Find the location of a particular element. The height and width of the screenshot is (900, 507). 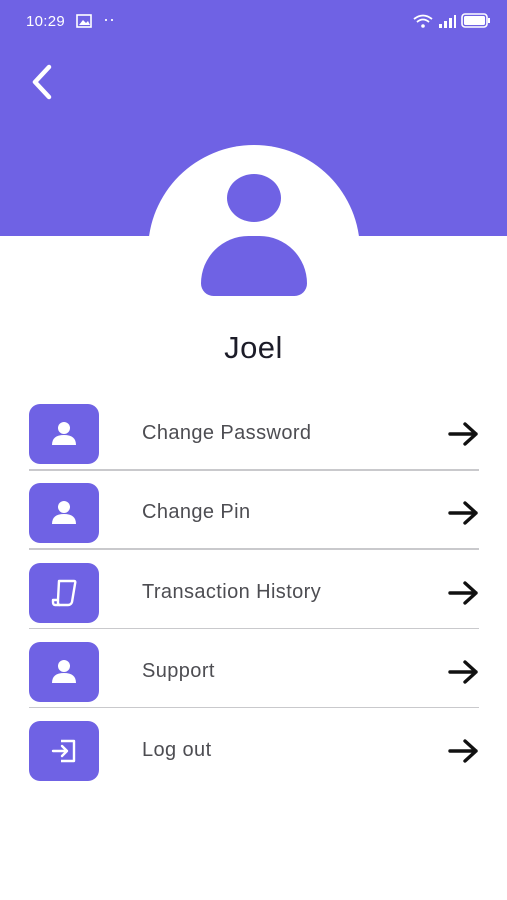

back-button is located at coordinates (42, 84).